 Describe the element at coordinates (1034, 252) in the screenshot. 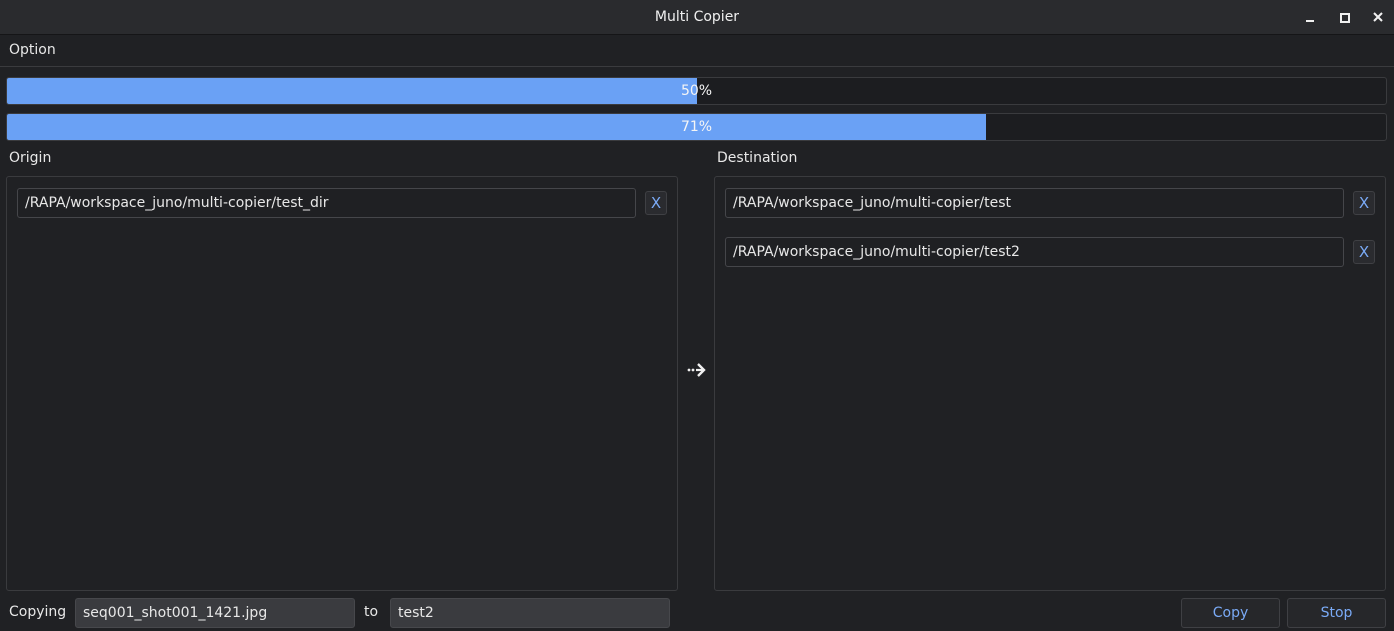

I see `destination-path-field: /RAPA/workspace_juno/multi-copier/test2` at that location.